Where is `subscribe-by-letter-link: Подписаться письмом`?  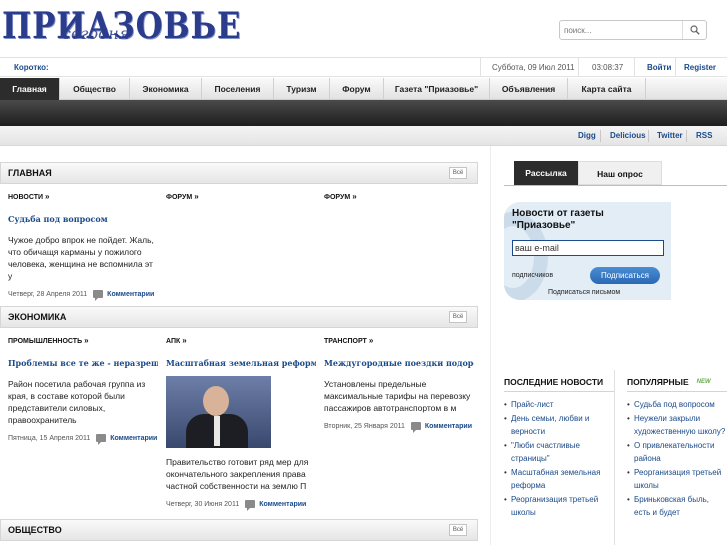
subscribe-by-letter-link: Подписаться письмом is located at coordinates (584, 292).